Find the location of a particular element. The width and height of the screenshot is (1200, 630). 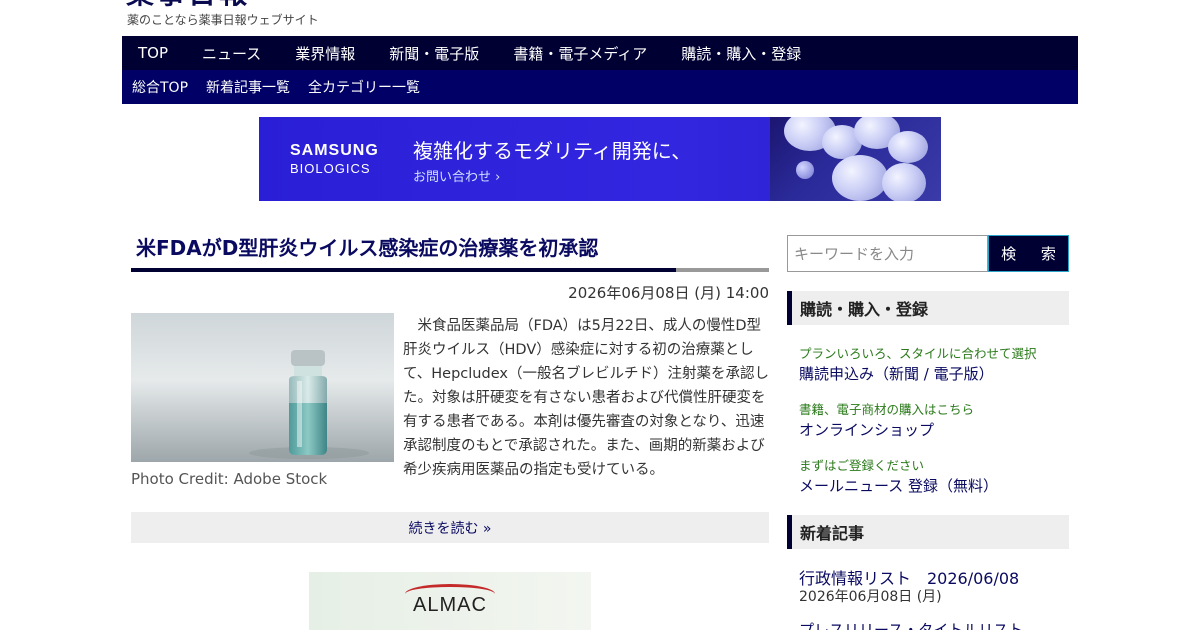

news-item-clipped: プレスリリース・タイトルリスト is located at coordinates (929, 624).